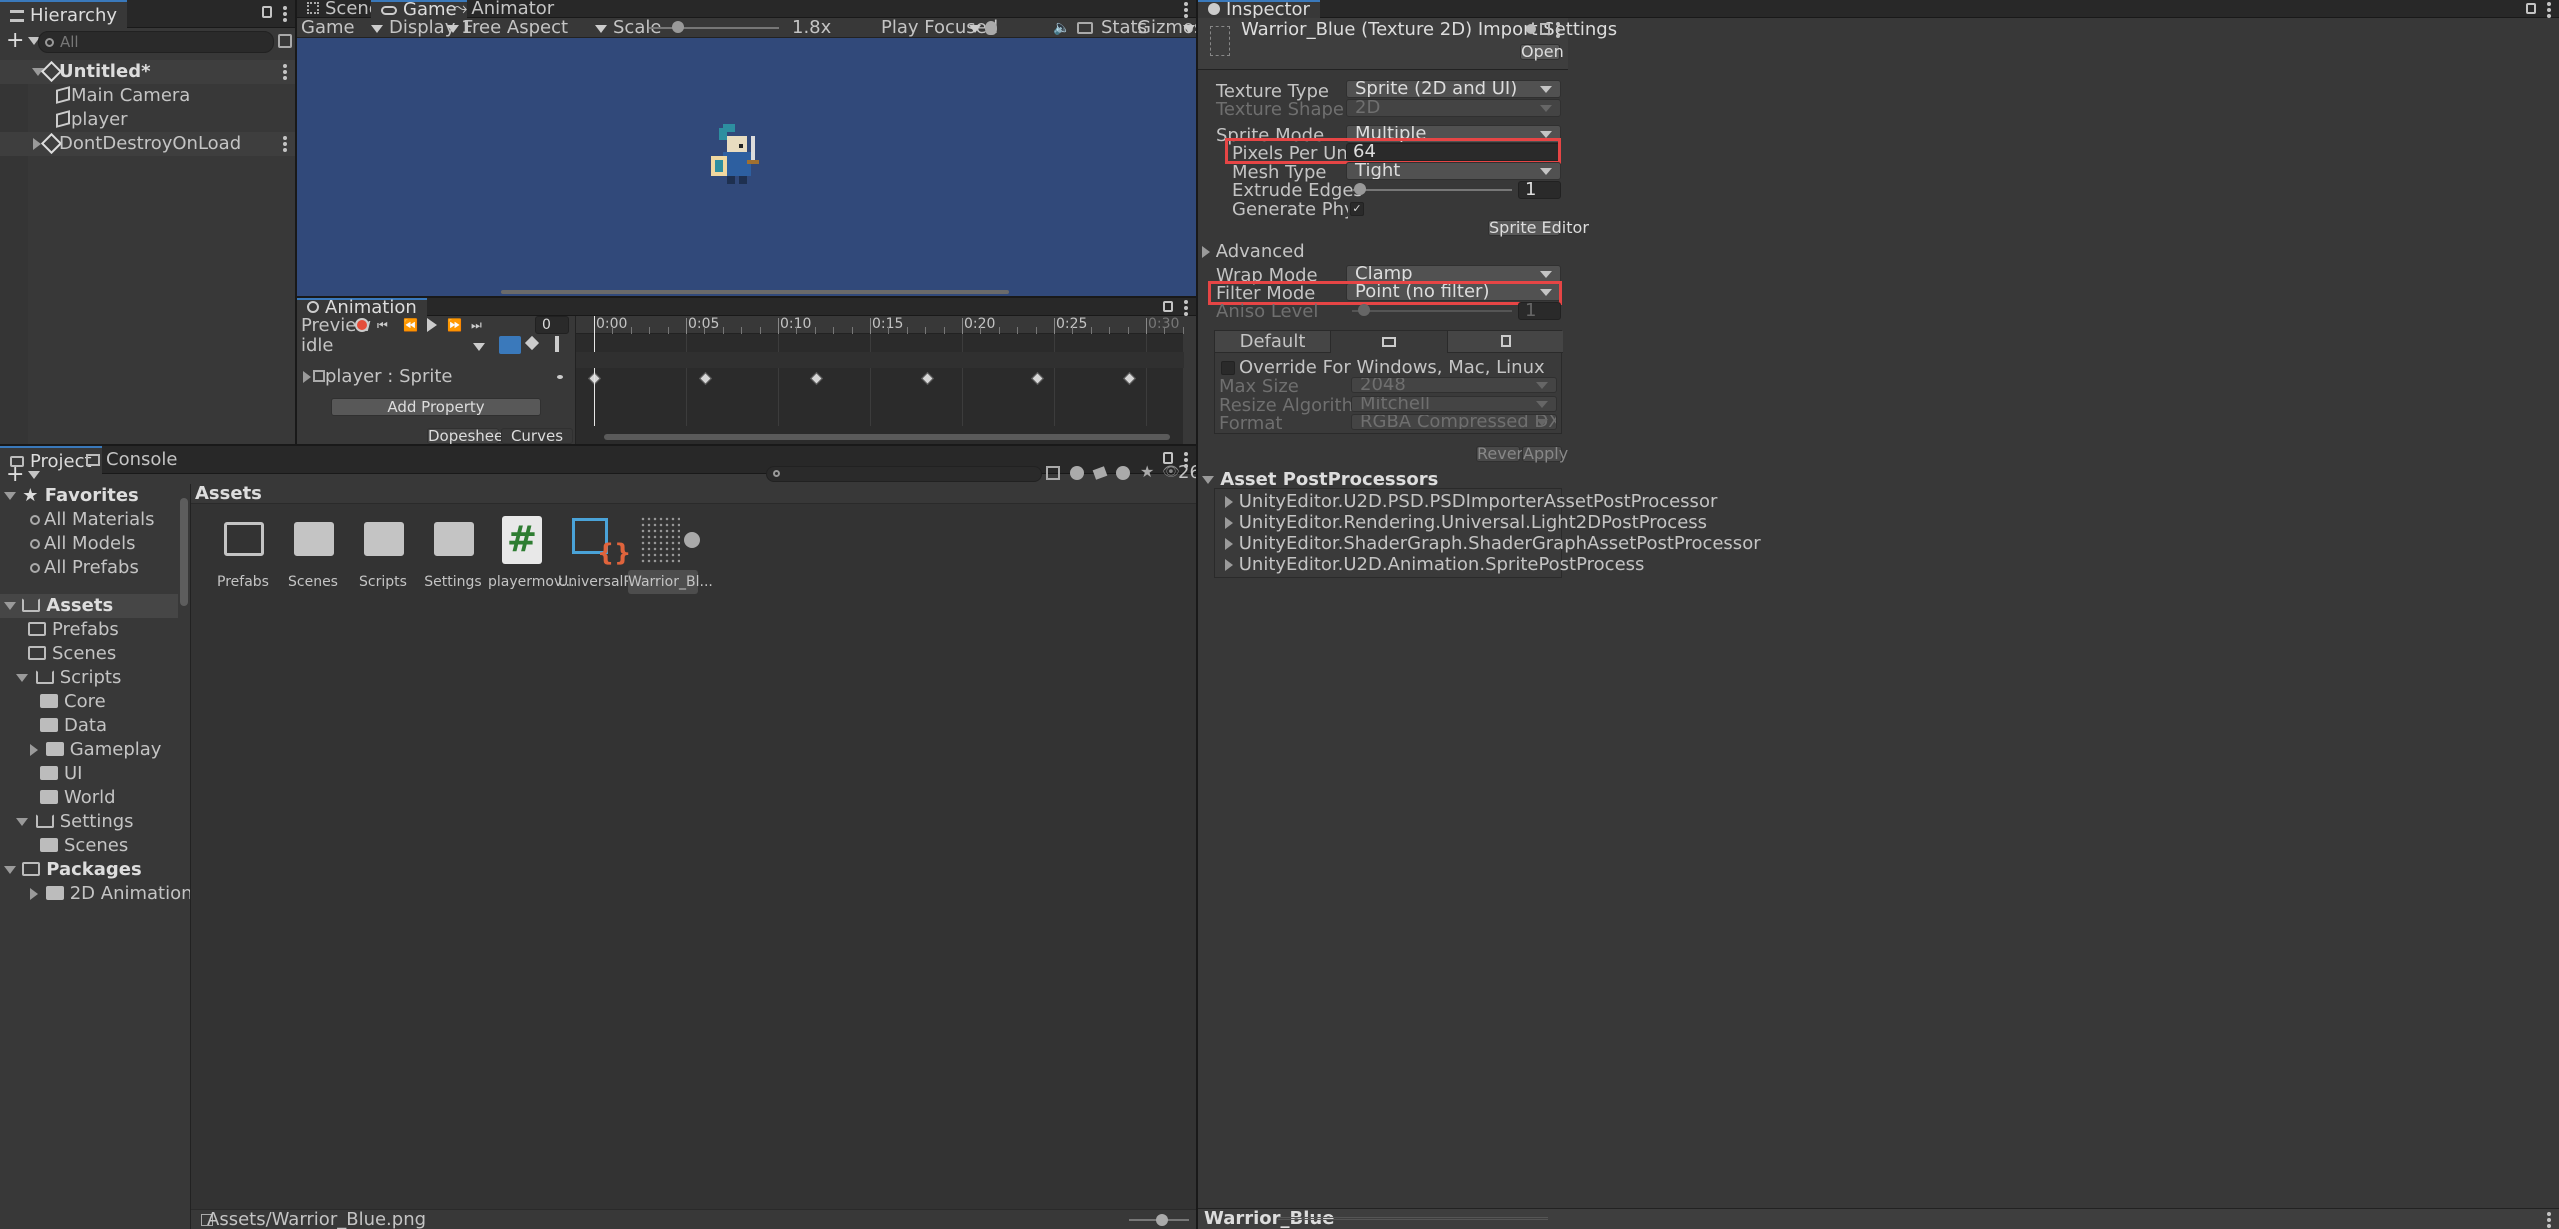 The height and width of the screenshot is (1229, 2559). Describe the element at coordinates (432, 325) in the screenshot. I see `play-icon` at that location.